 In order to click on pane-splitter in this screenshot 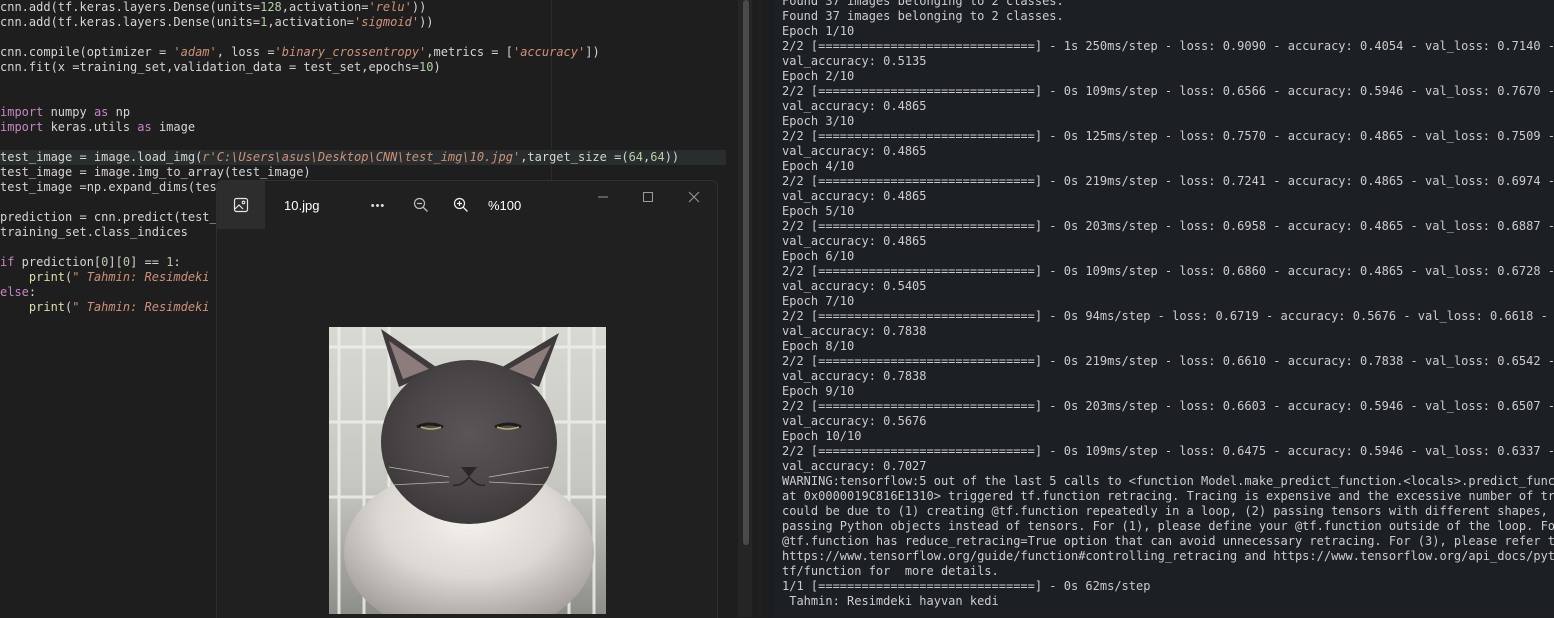, I will do `click(760, 308)`.